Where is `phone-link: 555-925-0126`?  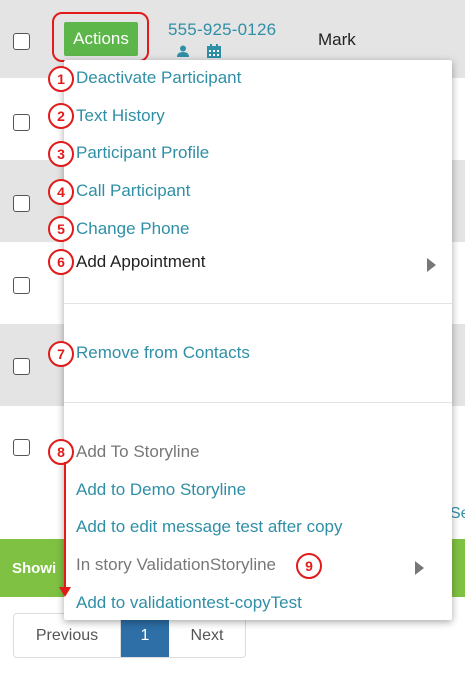 phone-link: 555-925-0126 is located at coordinates (222, 30).